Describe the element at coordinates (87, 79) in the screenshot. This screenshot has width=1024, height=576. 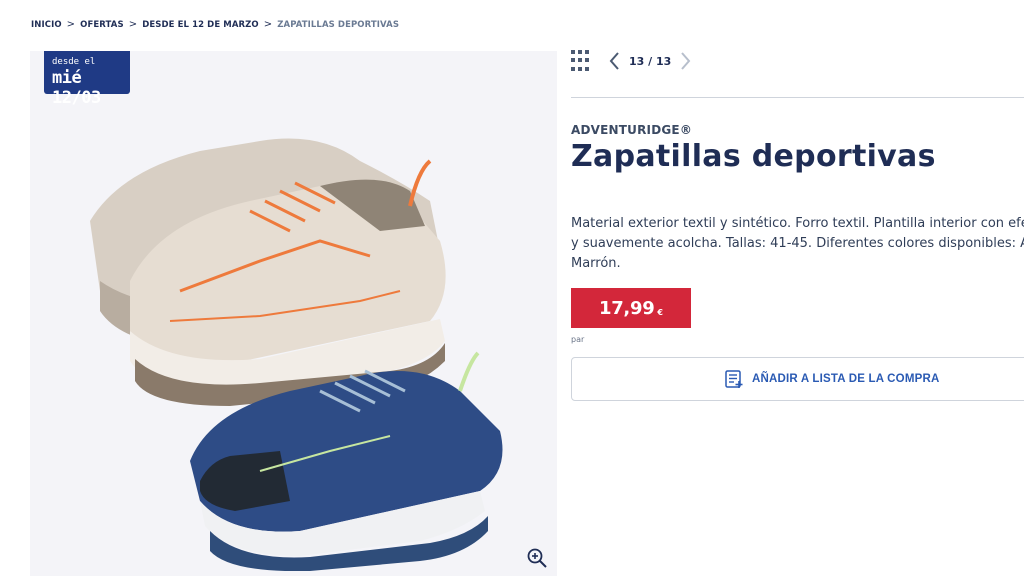
I see `availability-date-badge: desde el mié 12/03` at that location.